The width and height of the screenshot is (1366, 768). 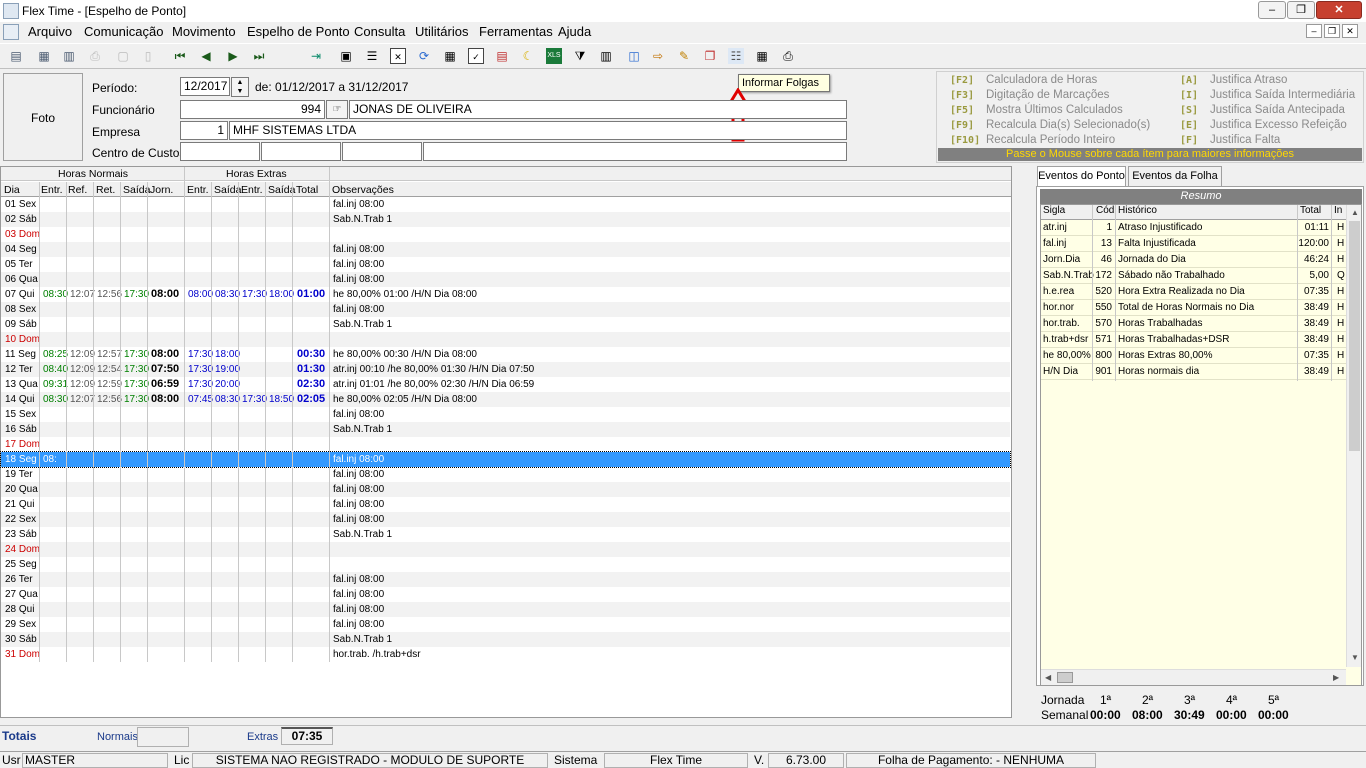 I want to click on report-icon: ❐, so click(x=710, y=56).